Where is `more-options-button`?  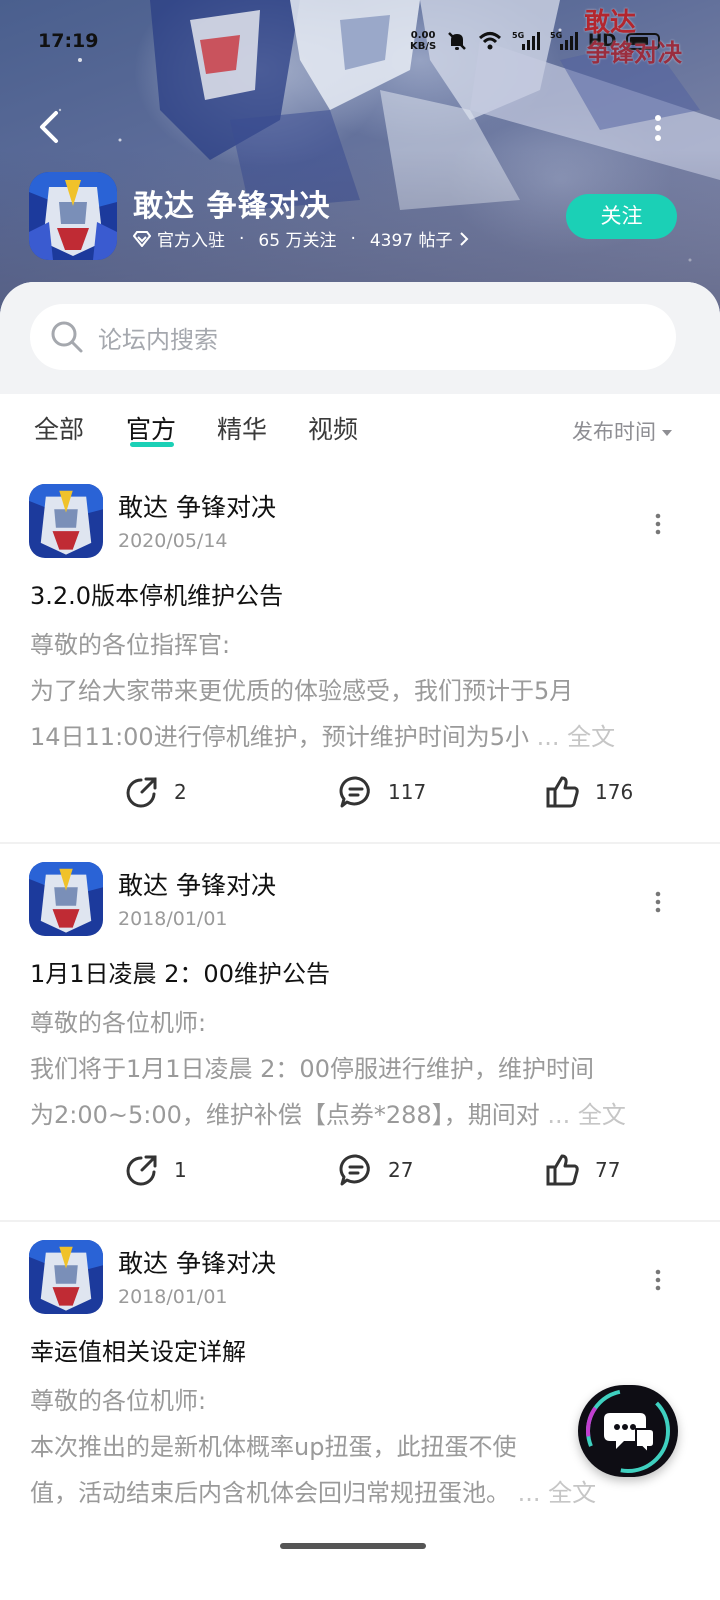
more-options-button is located at coordinates (658, 130).